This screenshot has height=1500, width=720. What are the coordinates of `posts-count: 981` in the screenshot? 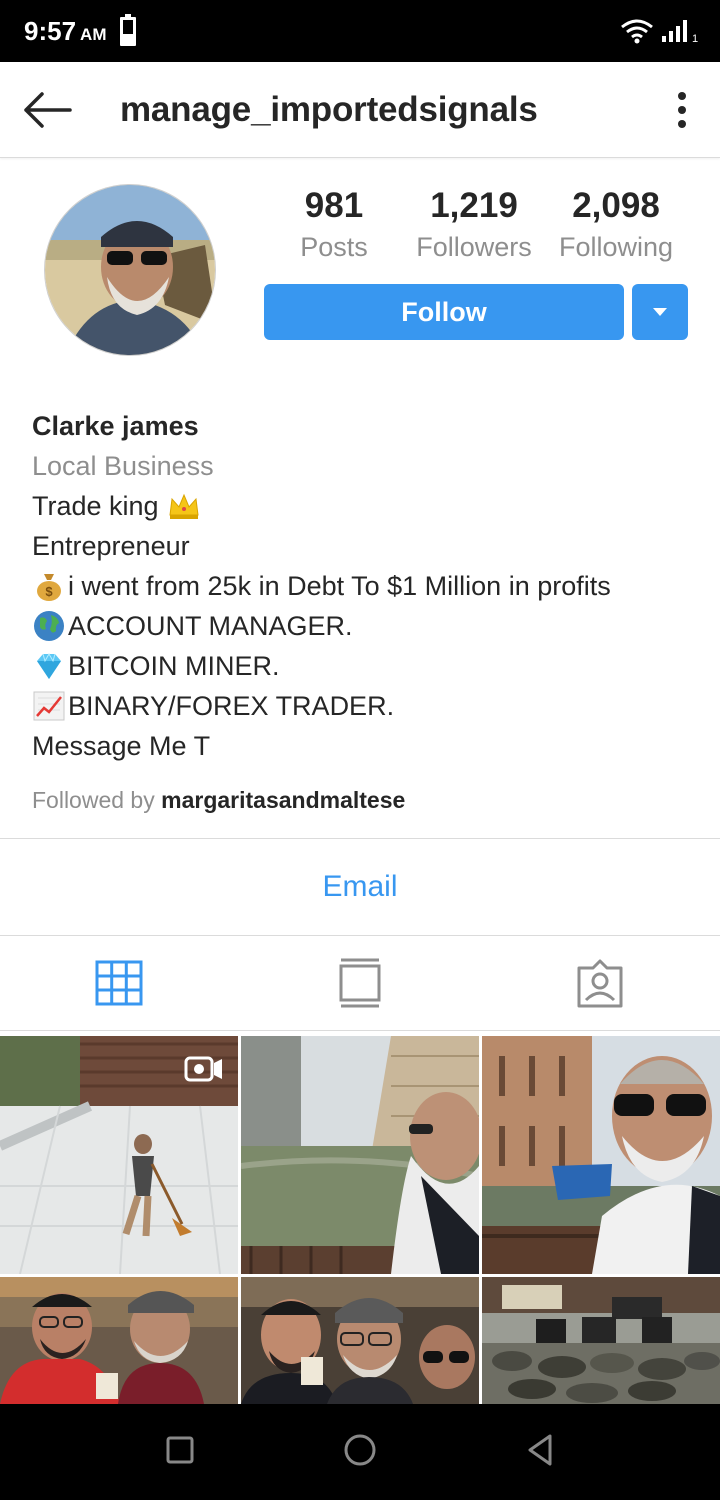 It's located at (334, 205).